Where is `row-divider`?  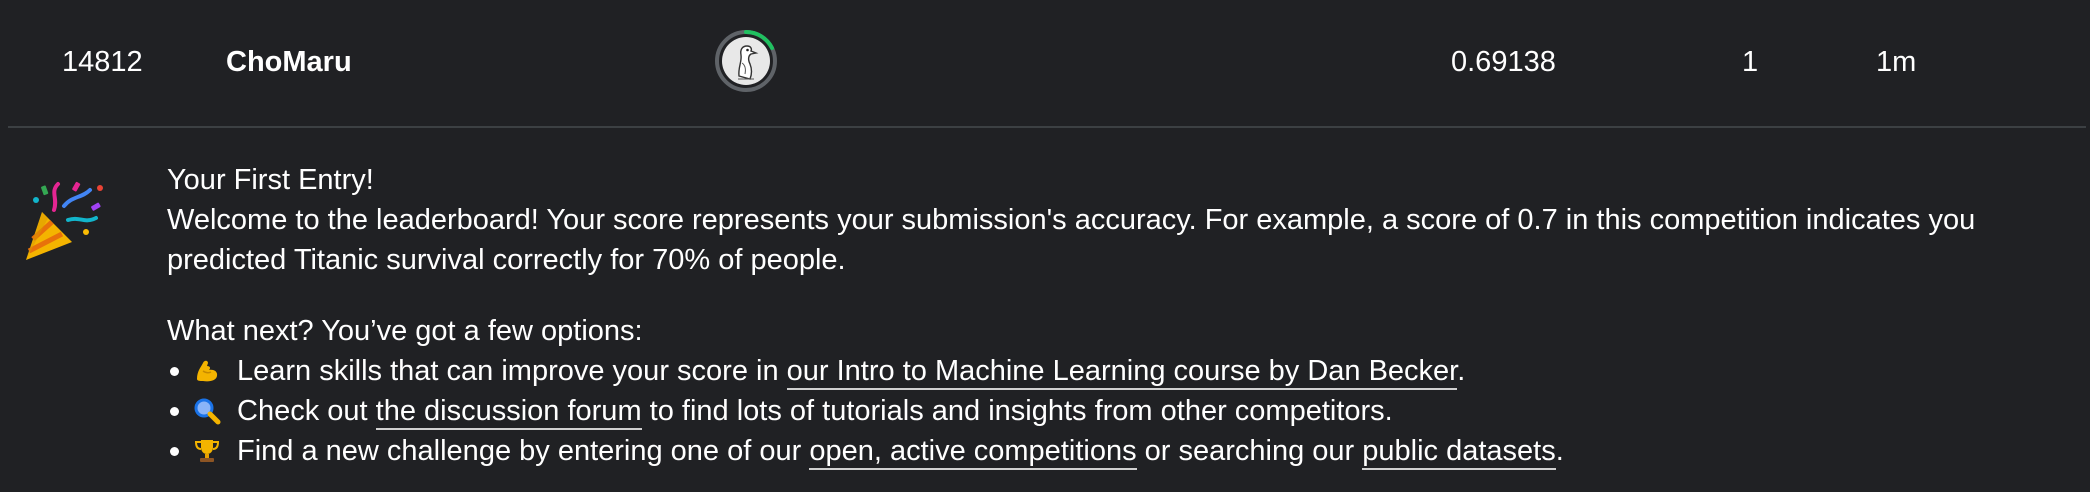 row-divider is located at coordinates (1047, 127).